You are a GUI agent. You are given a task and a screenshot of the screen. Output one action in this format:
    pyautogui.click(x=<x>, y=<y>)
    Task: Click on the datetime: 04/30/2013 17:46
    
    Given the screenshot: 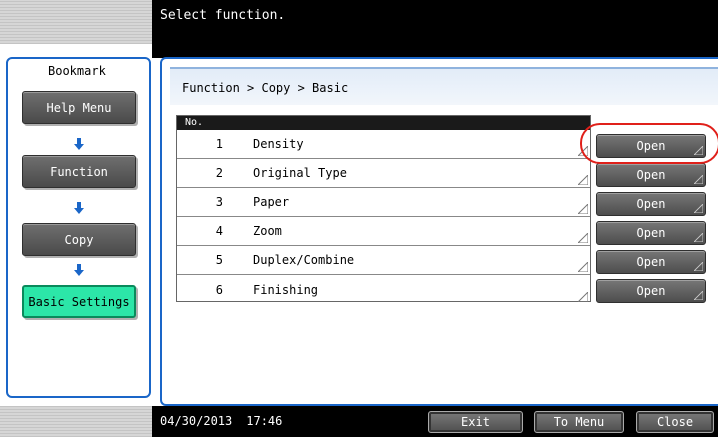 What is the action you would take?
    pyautogui.click(x=221, y=421)
    